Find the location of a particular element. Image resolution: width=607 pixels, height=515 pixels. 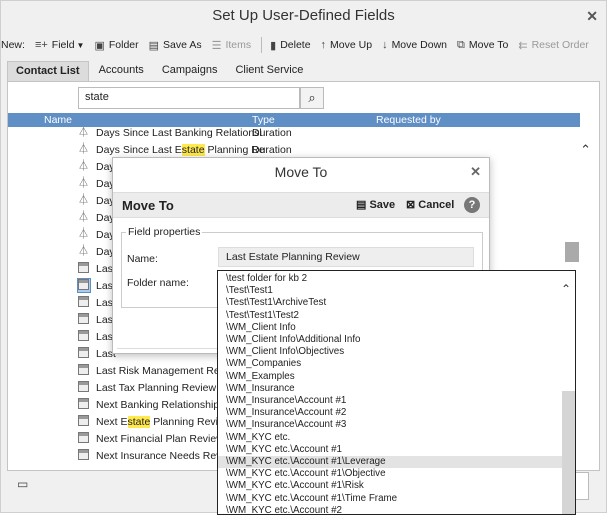

folder-option: \Test\Test1 is located at coordinates (390, 291).